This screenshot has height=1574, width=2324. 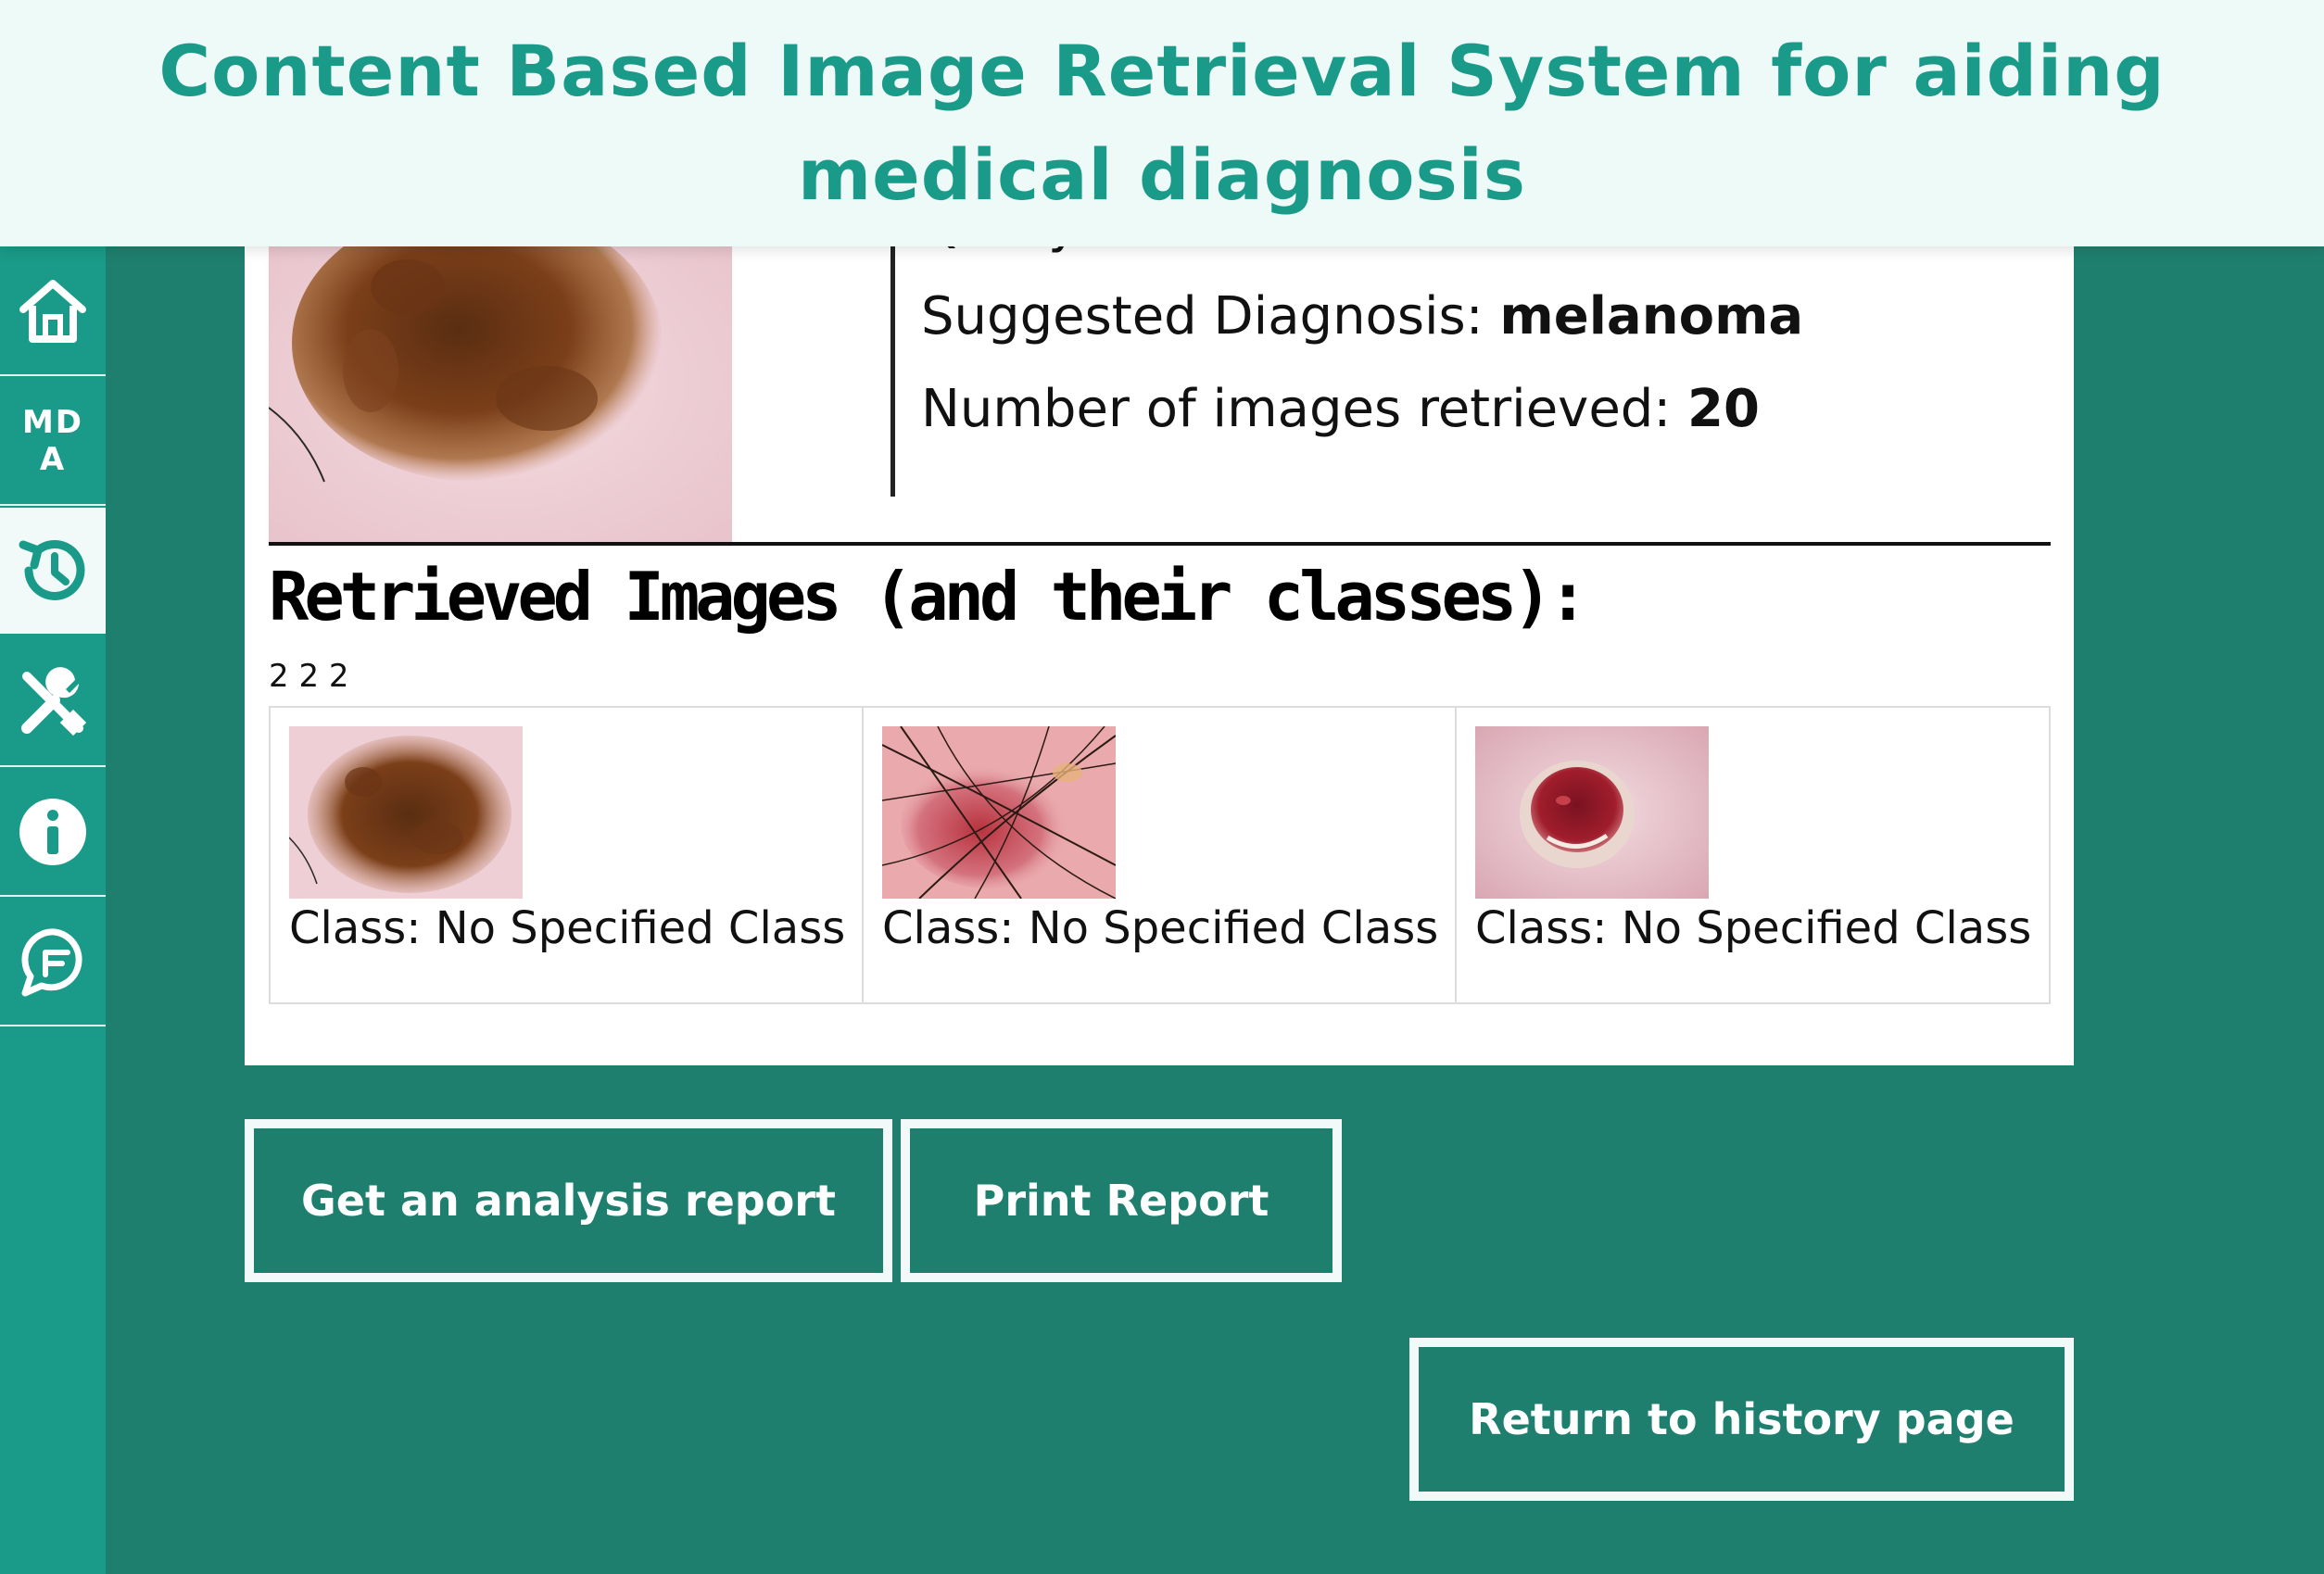 I want to click on section-divider, so click(x=1160, y=544).